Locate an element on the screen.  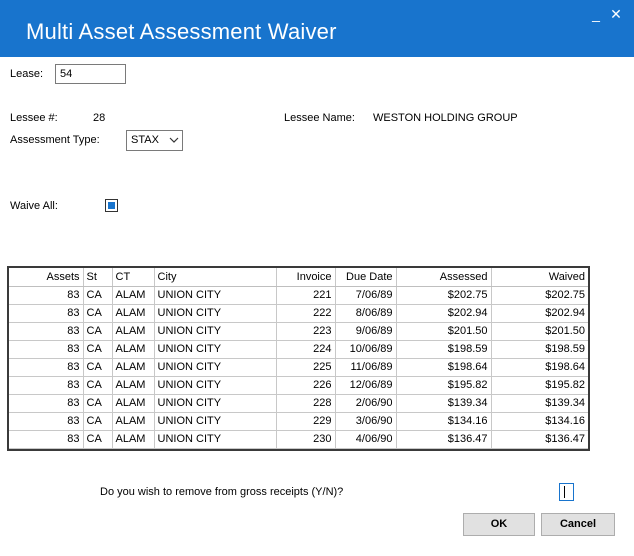
due-date-cell: 2/06/90 is located at coordinates (366, 403).